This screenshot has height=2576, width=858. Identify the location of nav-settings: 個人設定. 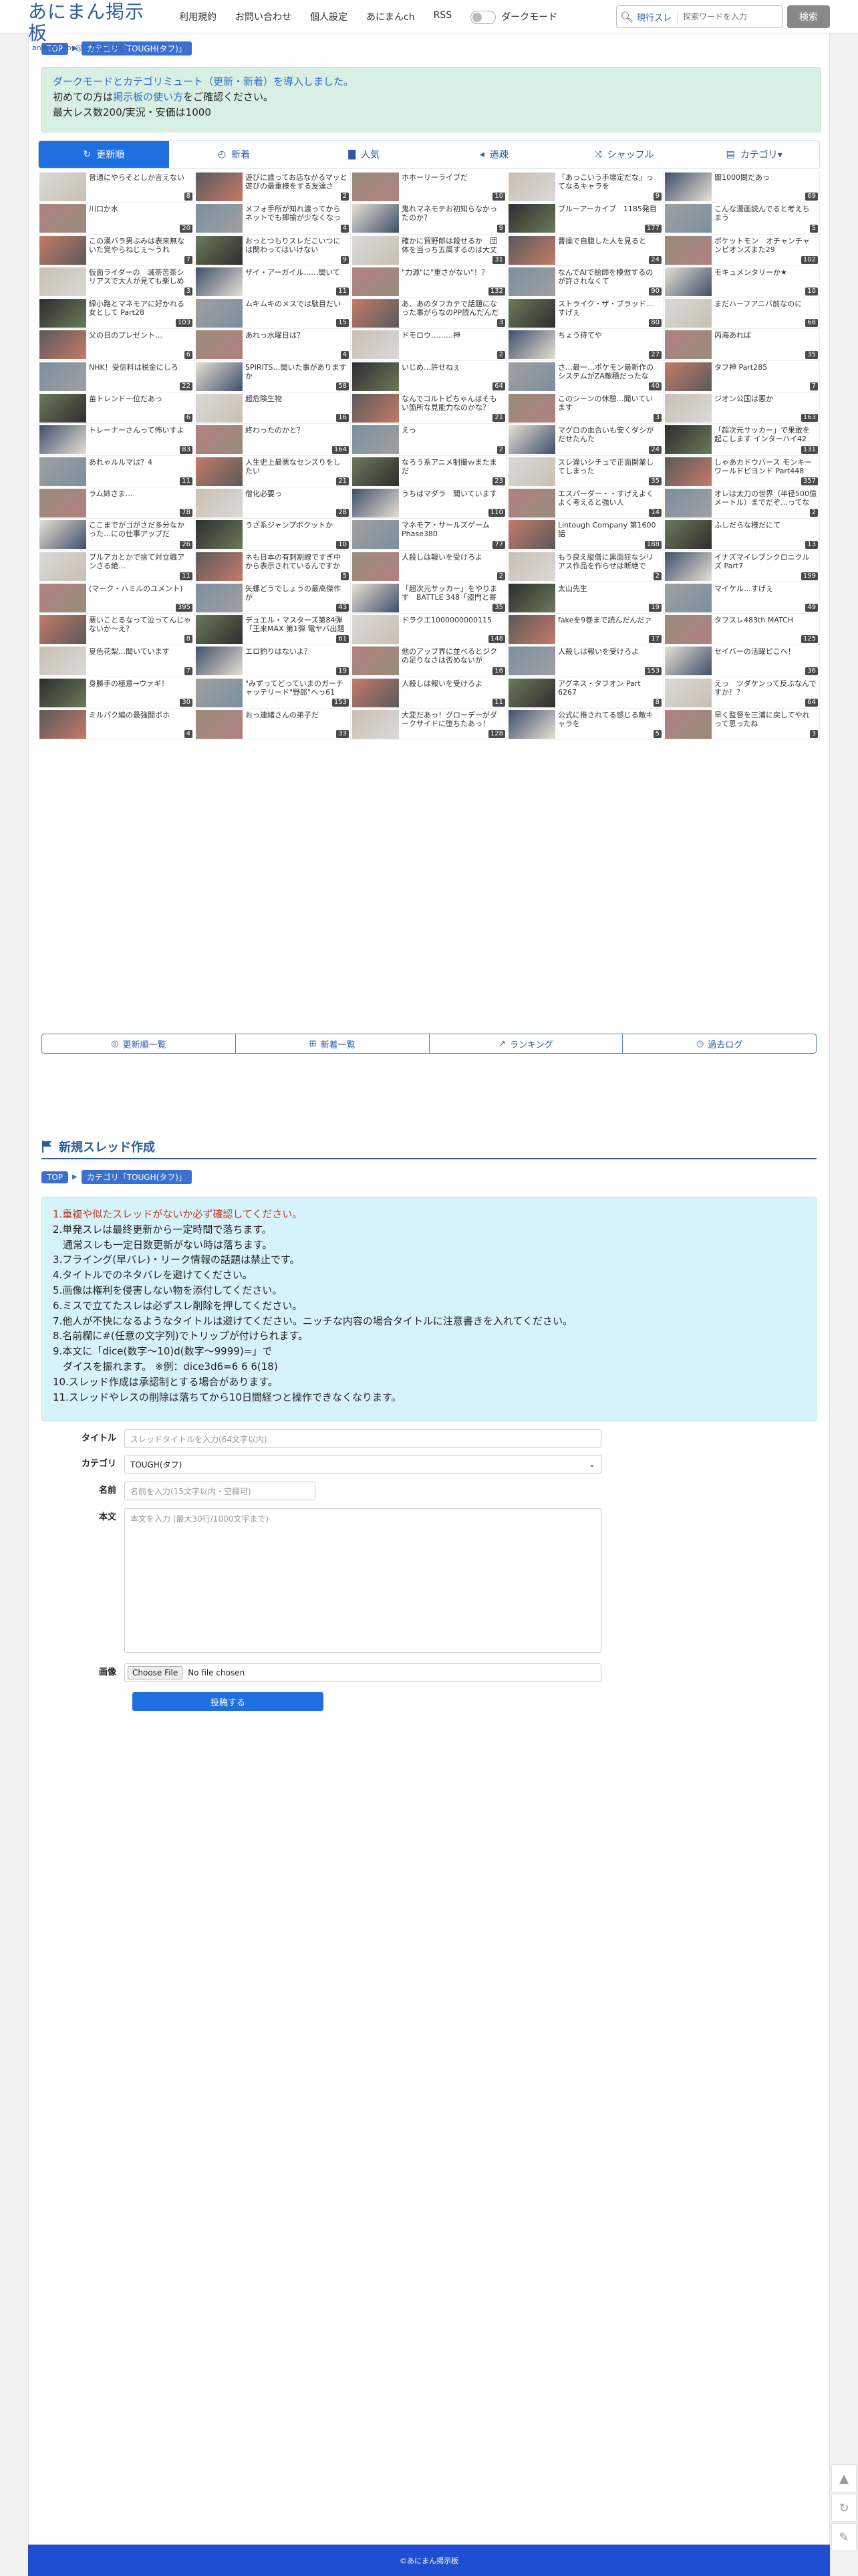
(328, 17).